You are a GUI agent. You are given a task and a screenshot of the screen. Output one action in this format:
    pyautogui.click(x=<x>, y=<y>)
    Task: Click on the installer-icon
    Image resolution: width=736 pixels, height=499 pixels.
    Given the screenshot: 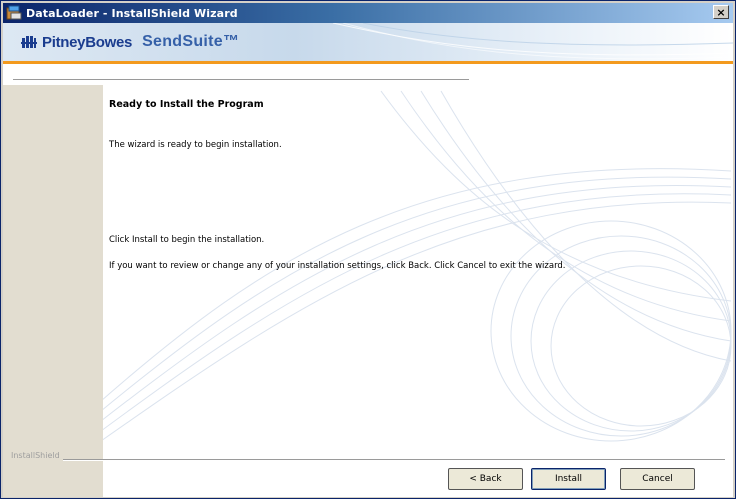 What is the action you would take?
    pyautogui.click(x=14, y=13)
    